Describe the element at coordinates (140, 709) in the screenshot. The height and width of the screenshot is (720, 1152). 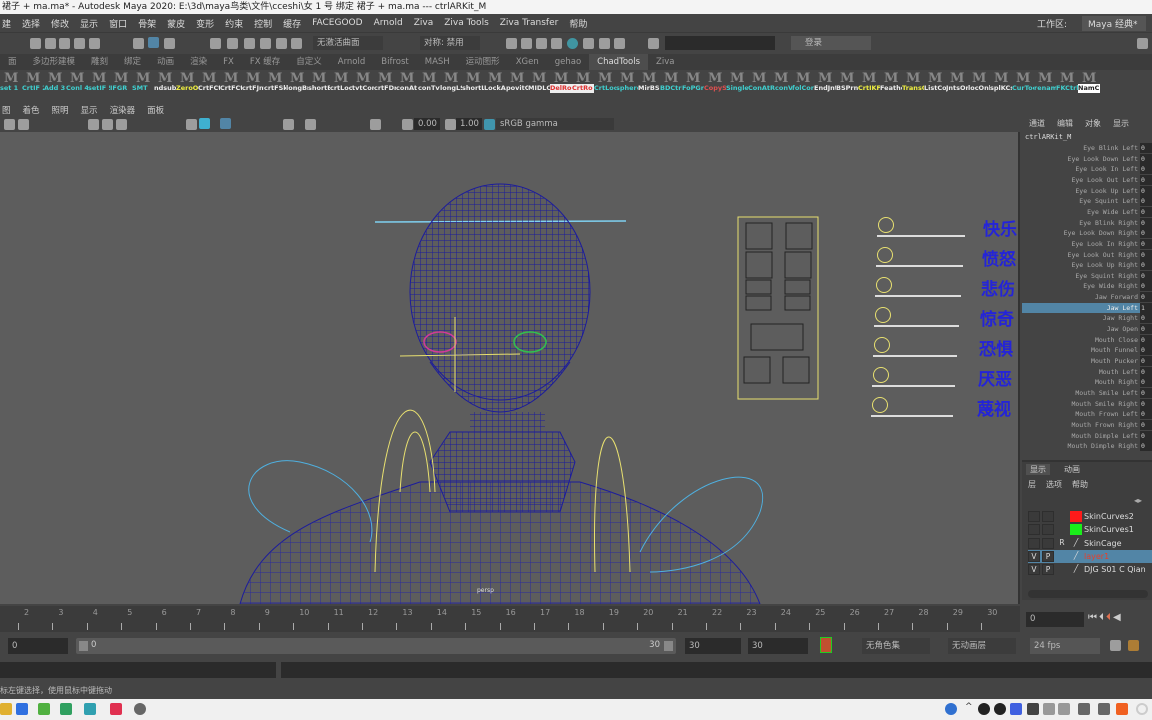
I see `app-icon` at that location.